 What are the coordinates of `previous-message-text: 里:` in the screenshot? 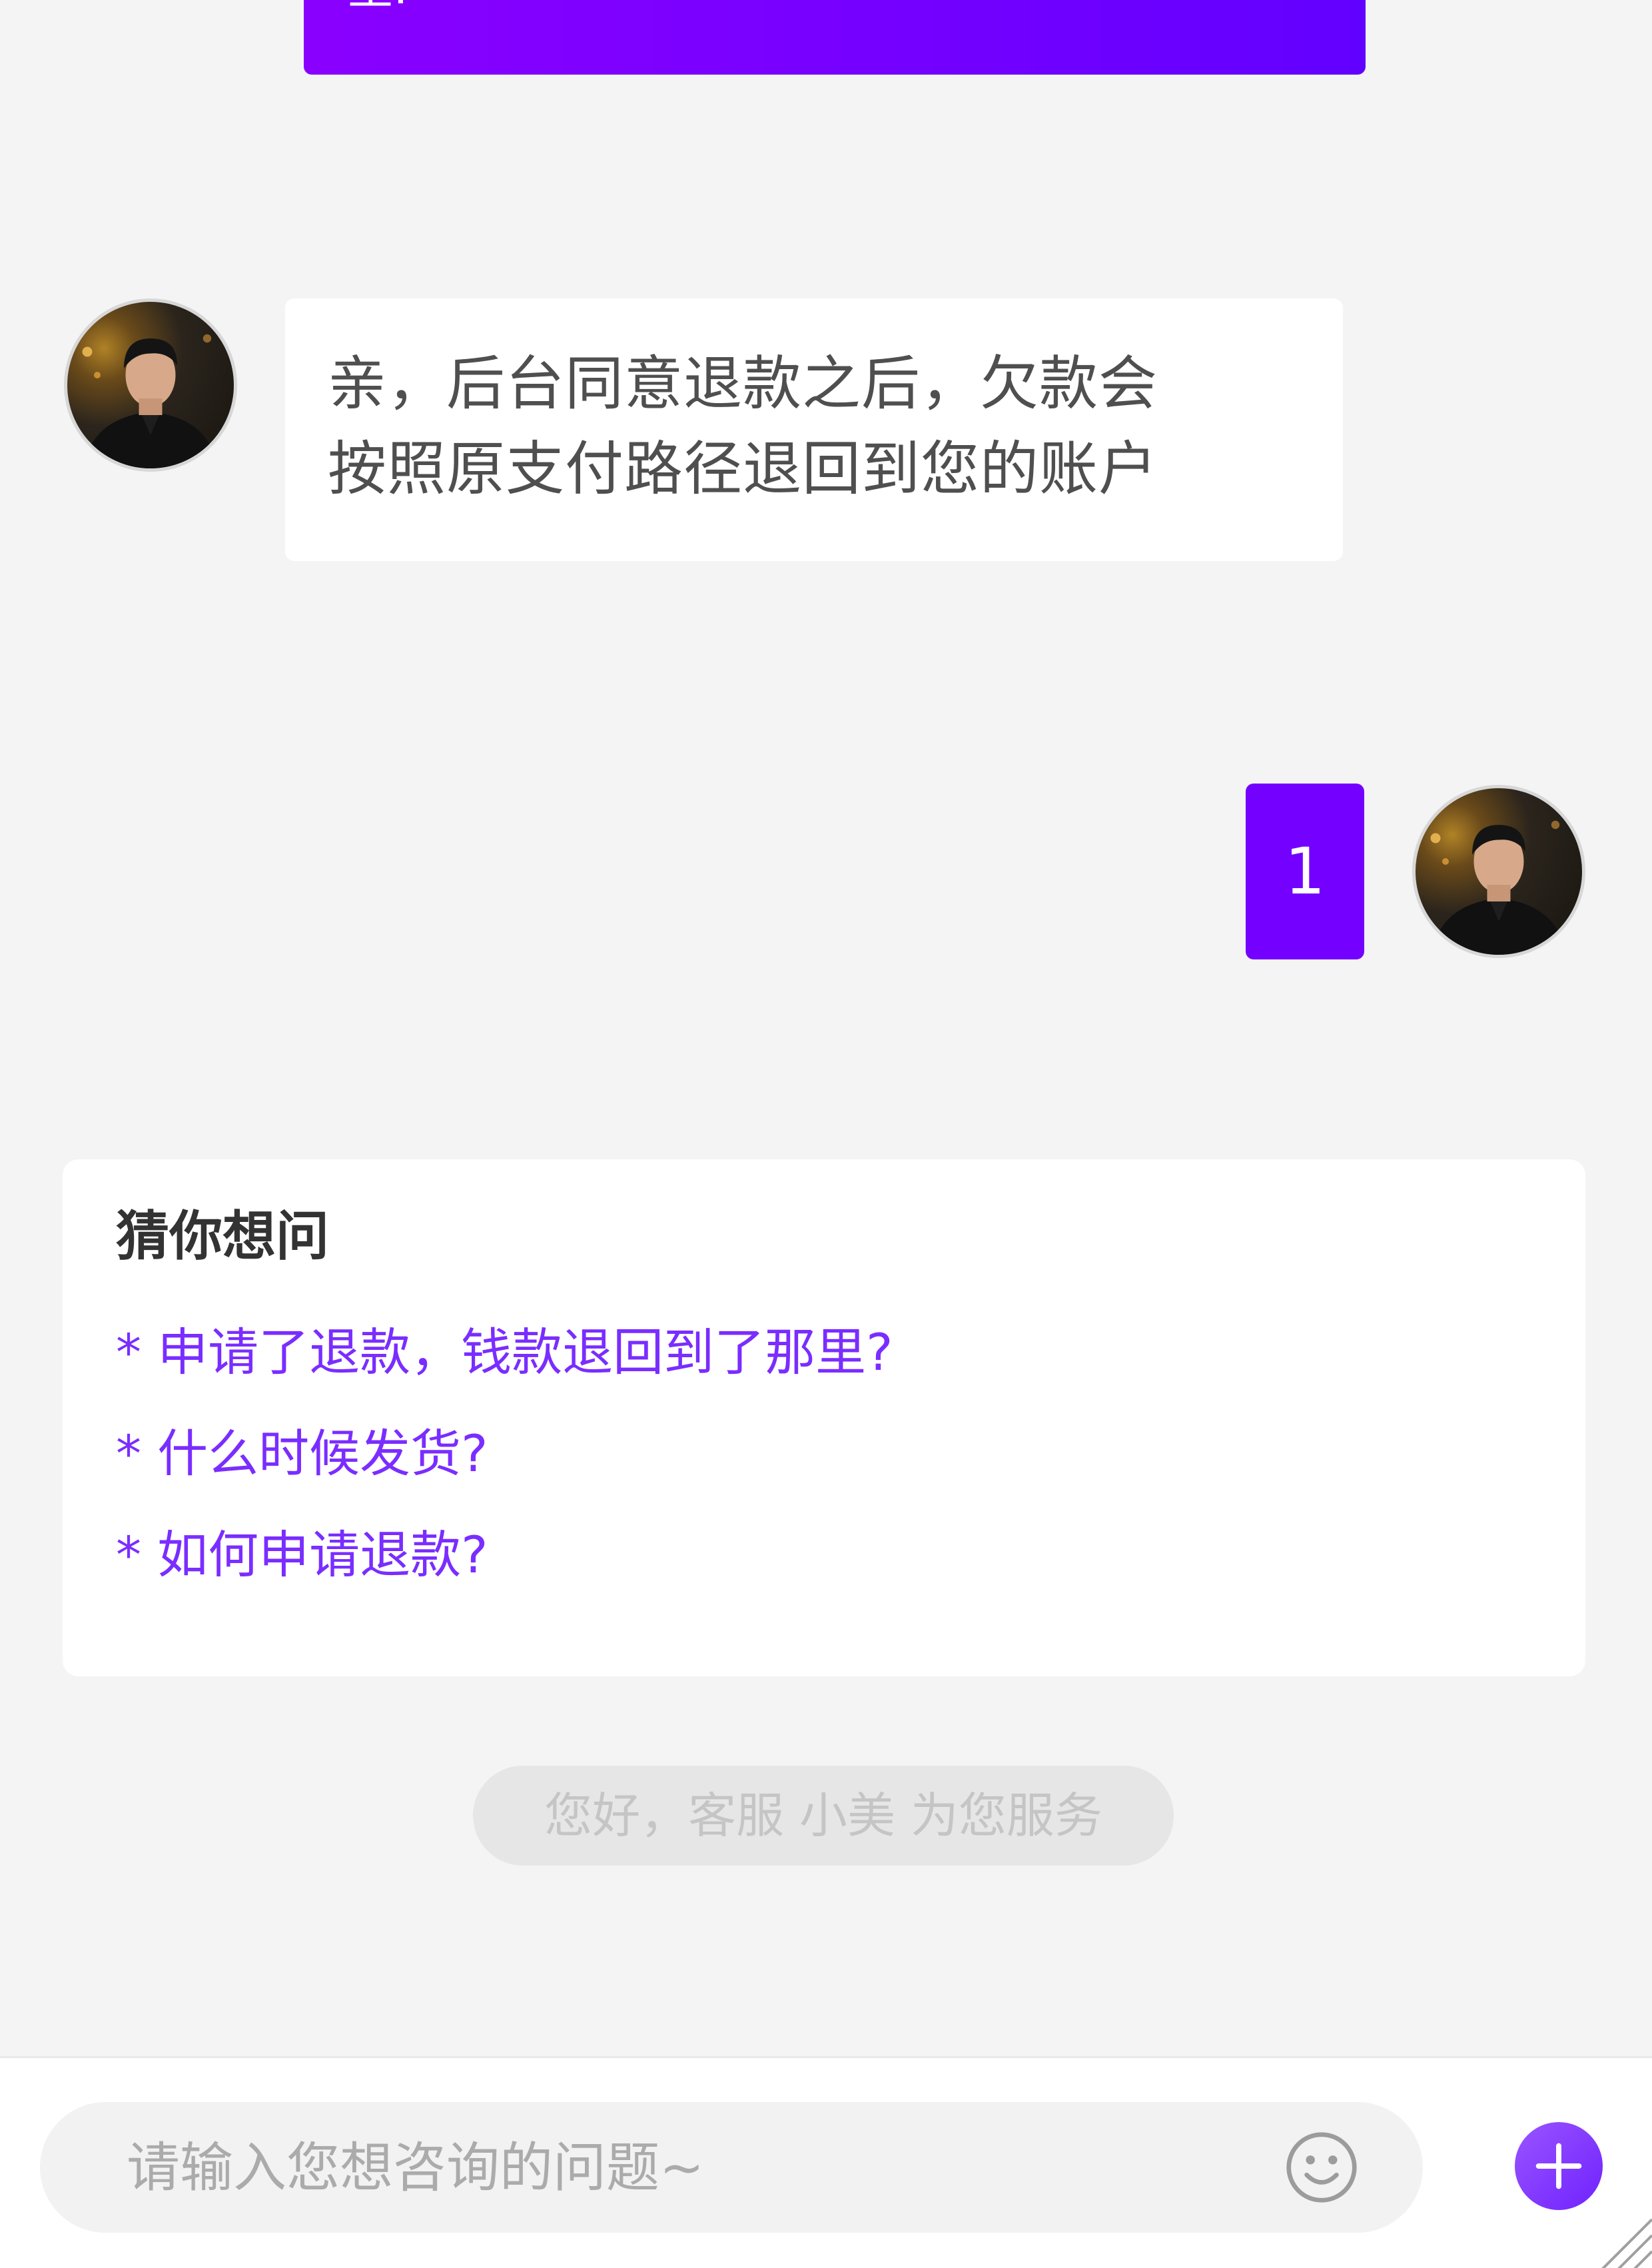 It's located at (378, 9).